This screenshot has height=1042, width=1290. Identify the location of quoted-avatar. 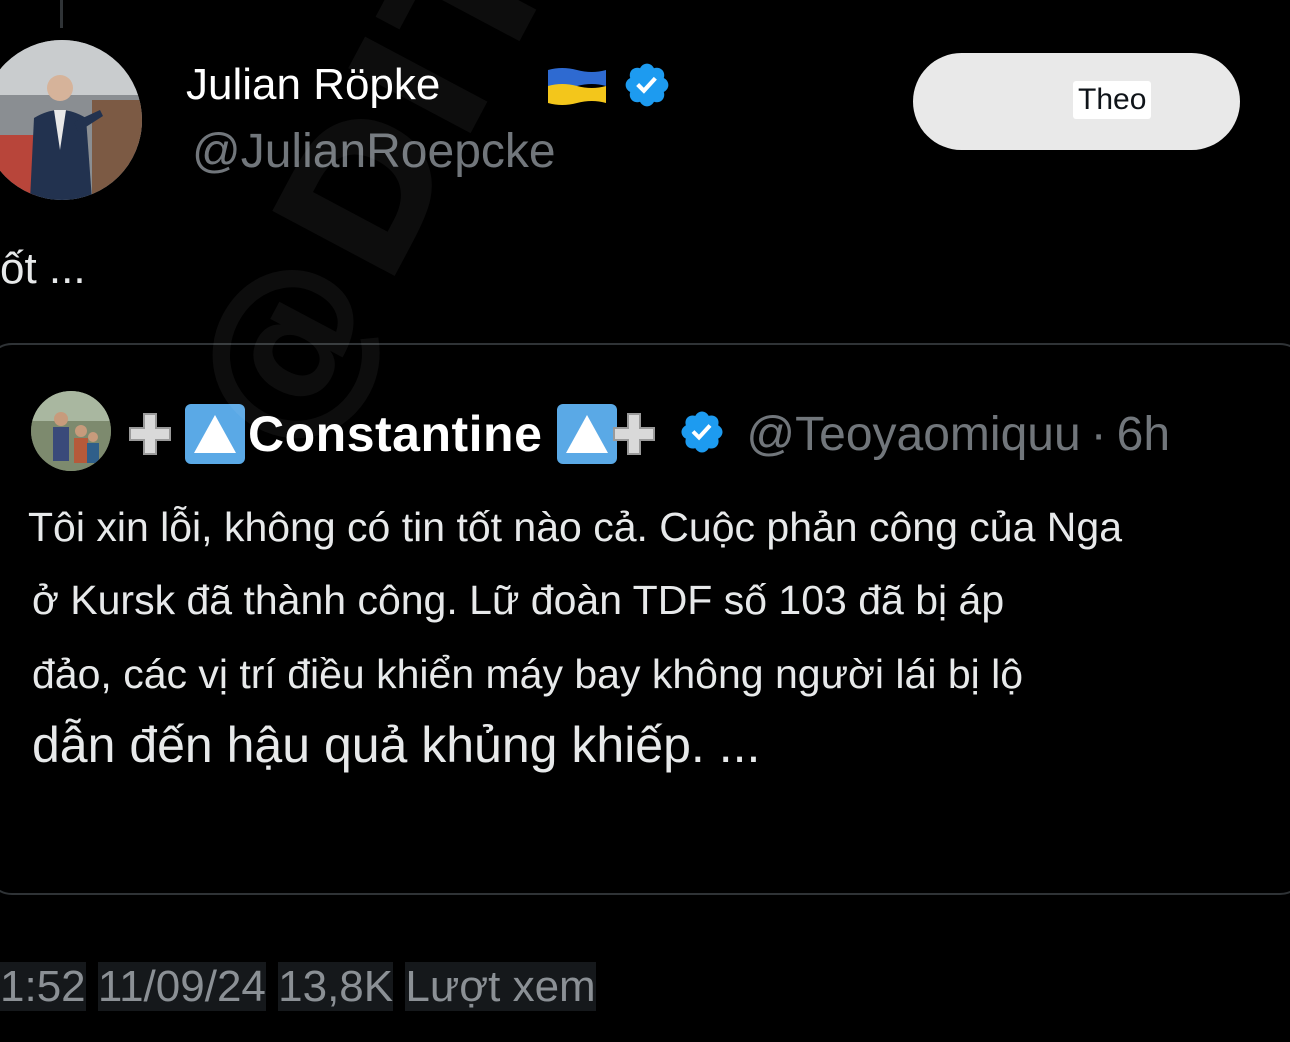
(71, 431).